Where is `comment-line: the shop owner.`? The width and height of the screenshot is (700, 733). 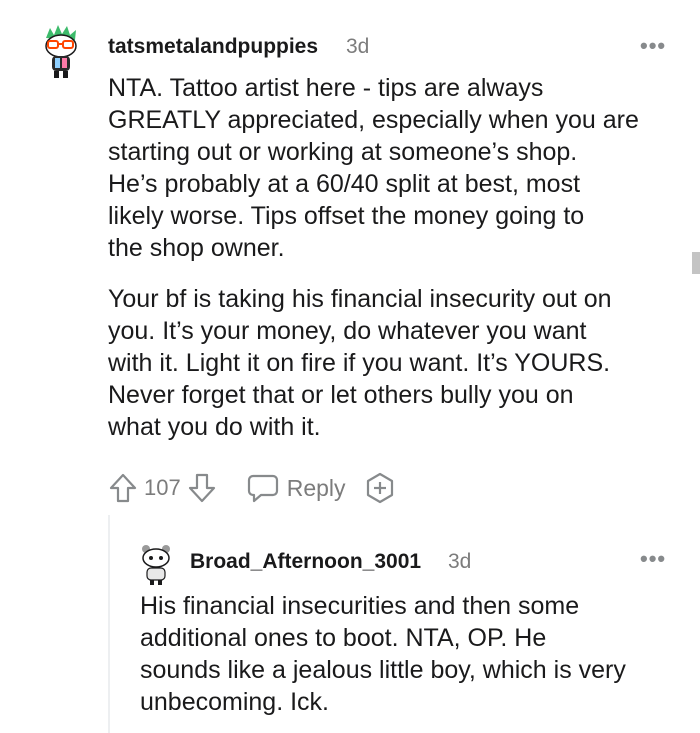 comment-line: the shop owner. is located at coordinates (196, 248).